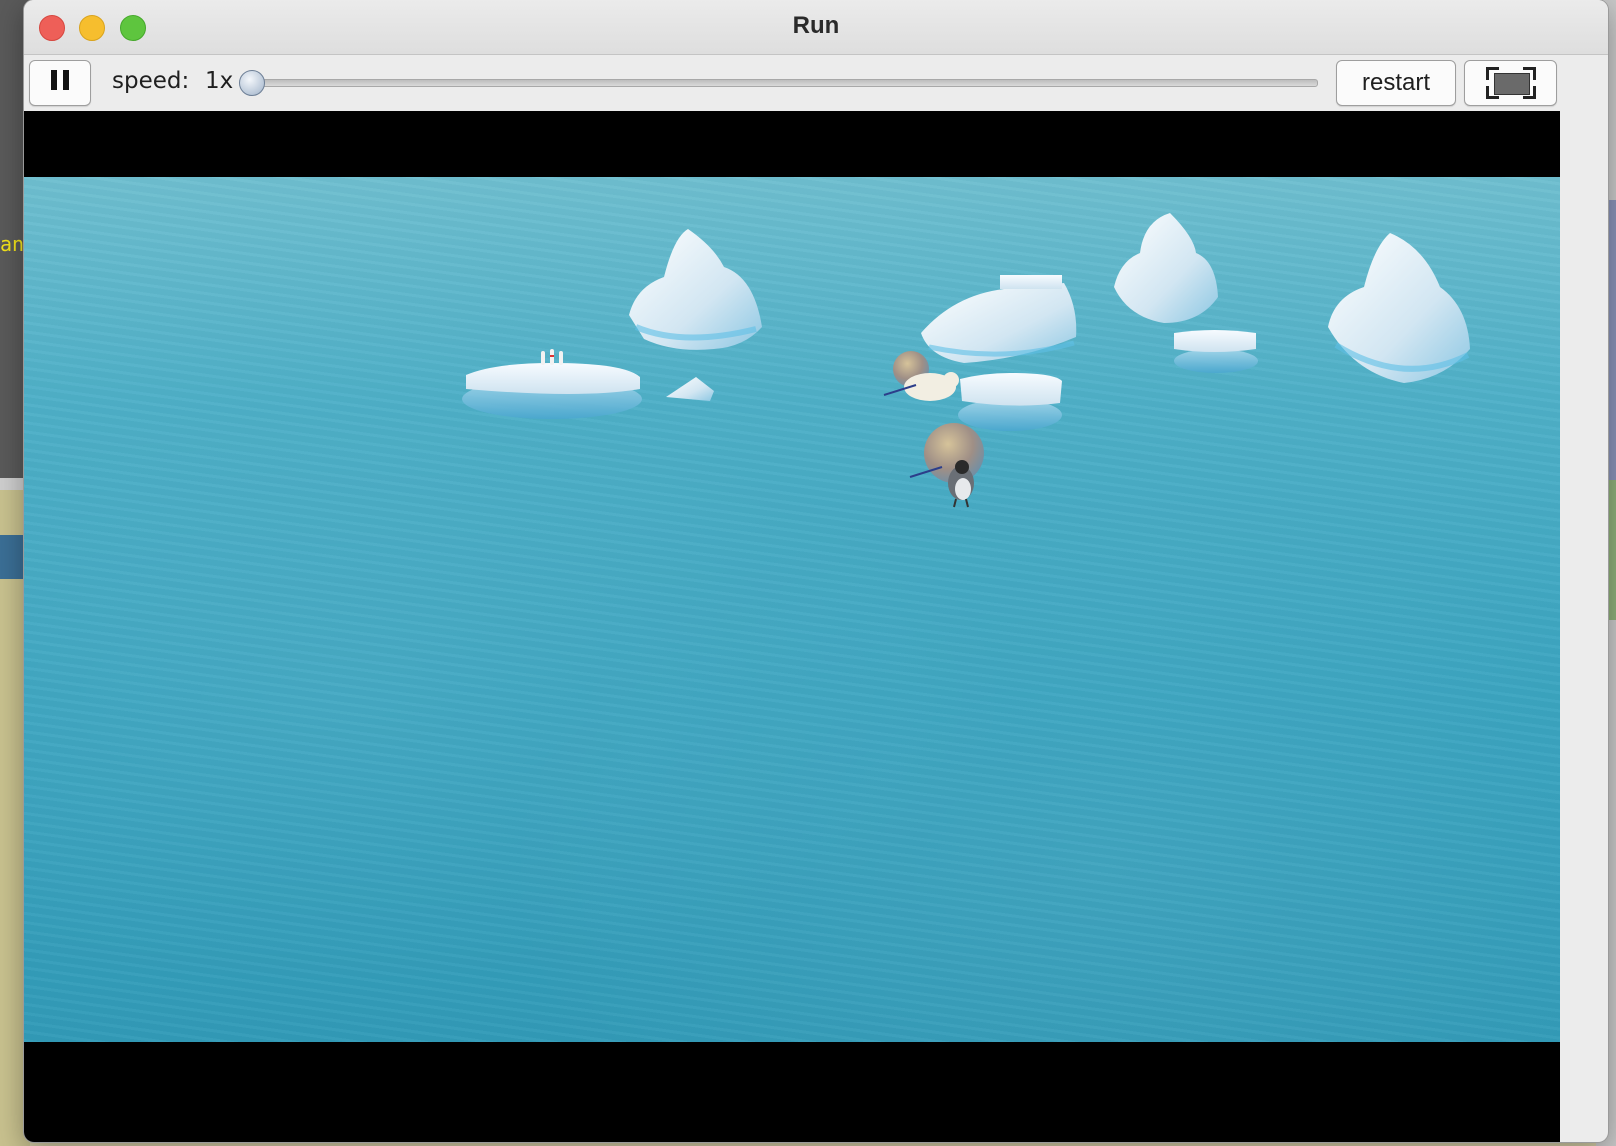 The image size is (1616, 1146). Describe the element at coordinates (1216, 351) in the screenshot. I see `ice-floe-right` at that location.